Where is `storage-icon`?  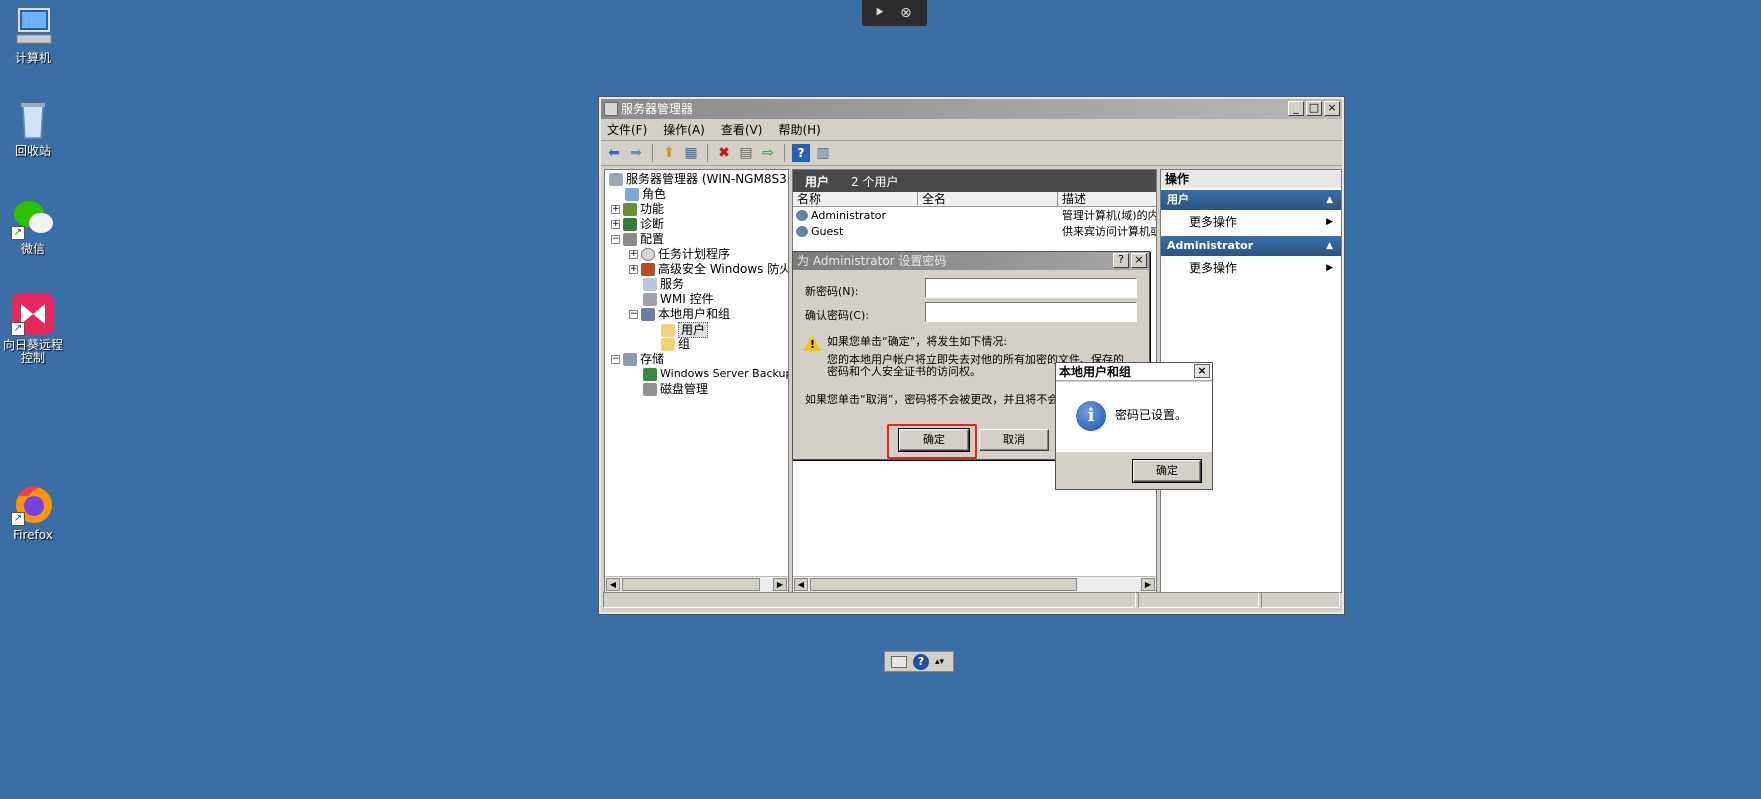 storage-icon is located at coordinates (630, 359).